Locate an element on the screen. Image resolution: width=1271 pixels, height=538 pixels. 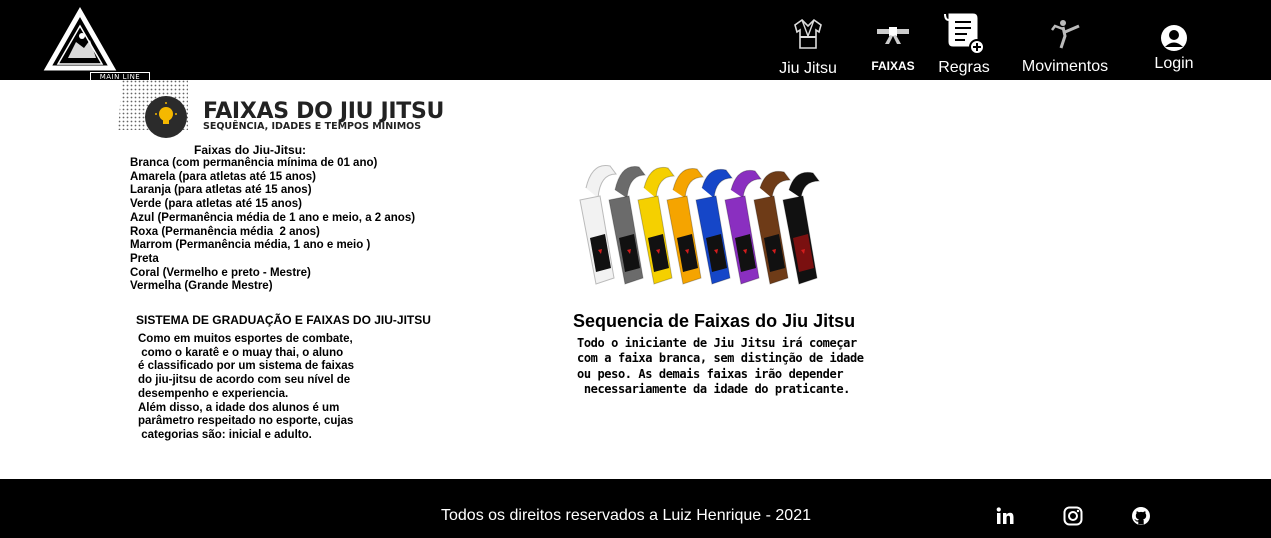
sequence-heading: Sequencia de Faixas do Jiu Jitsu is located at coordinates (714, 321).